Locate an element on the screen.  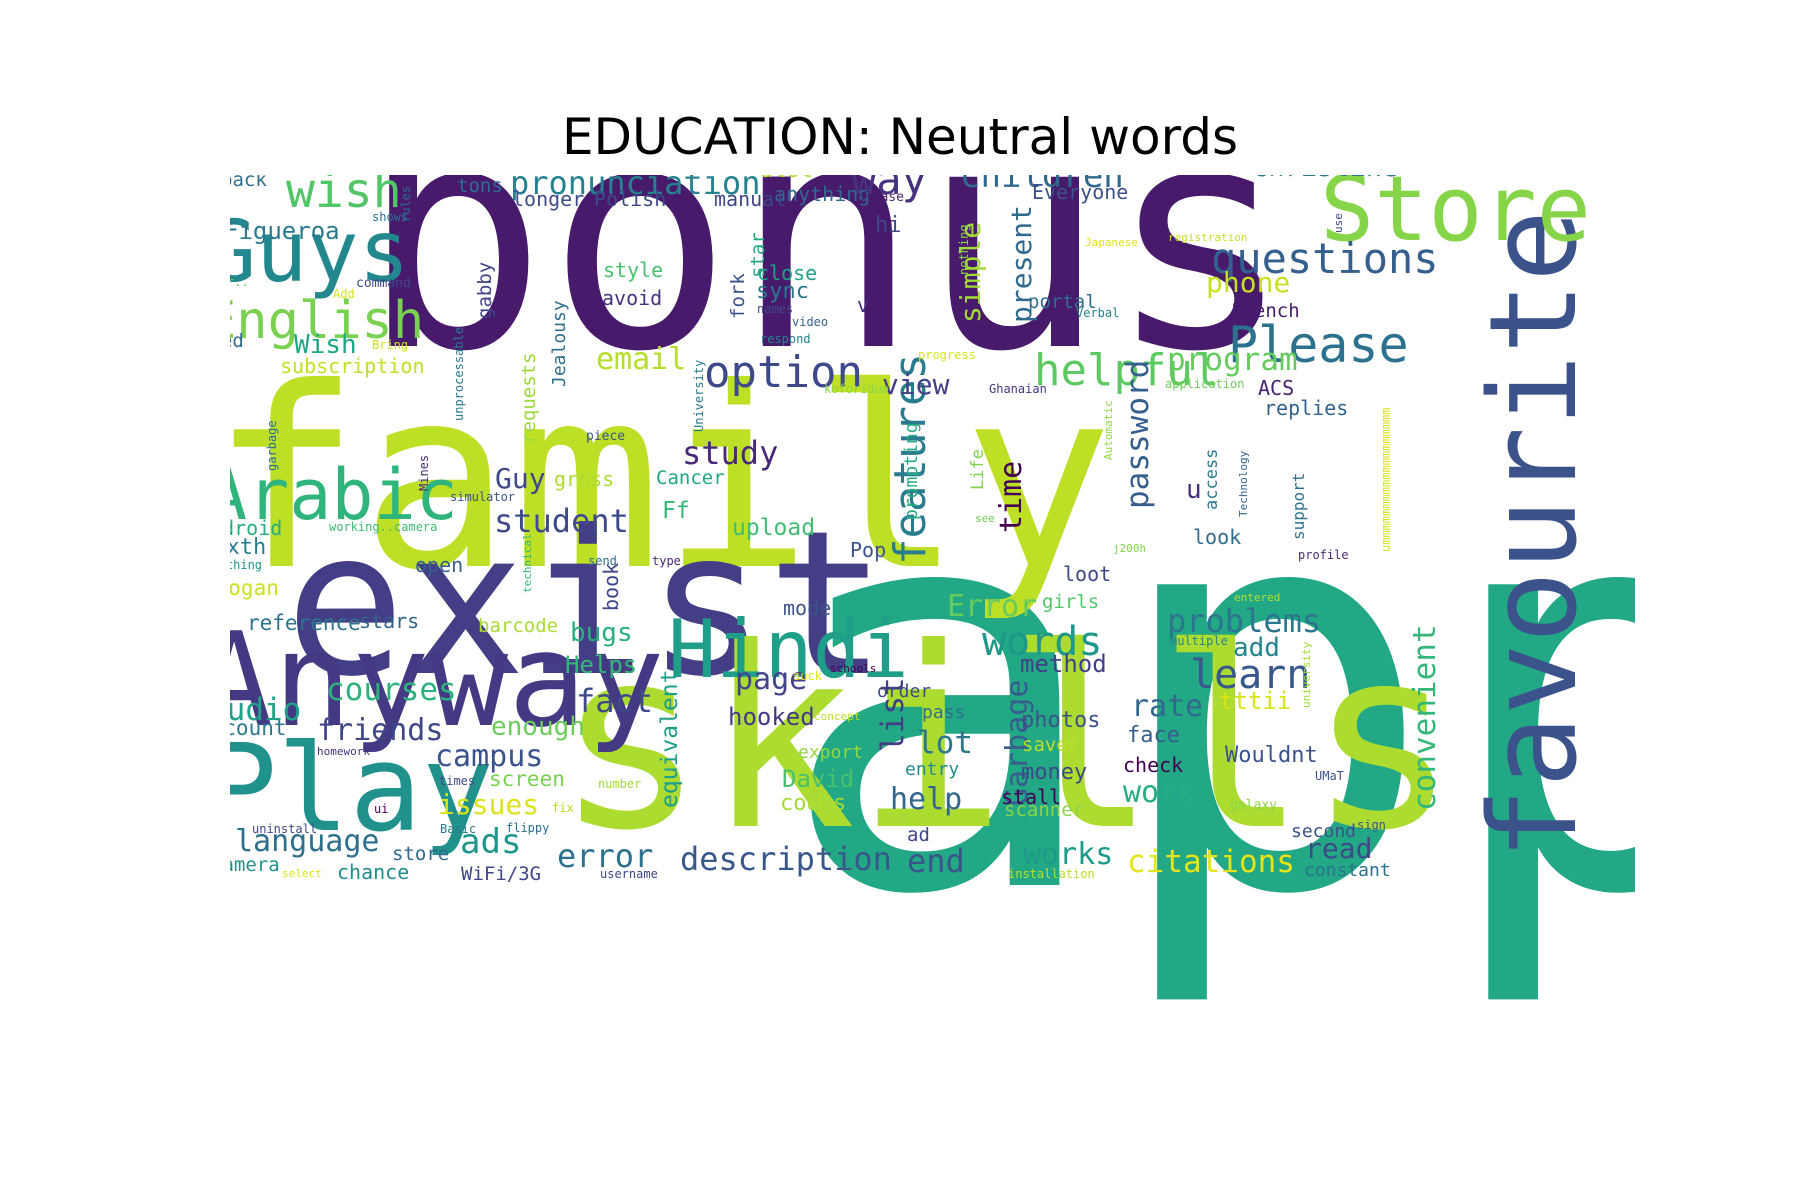
word-concept: concept is located at coordinates (837, 716).